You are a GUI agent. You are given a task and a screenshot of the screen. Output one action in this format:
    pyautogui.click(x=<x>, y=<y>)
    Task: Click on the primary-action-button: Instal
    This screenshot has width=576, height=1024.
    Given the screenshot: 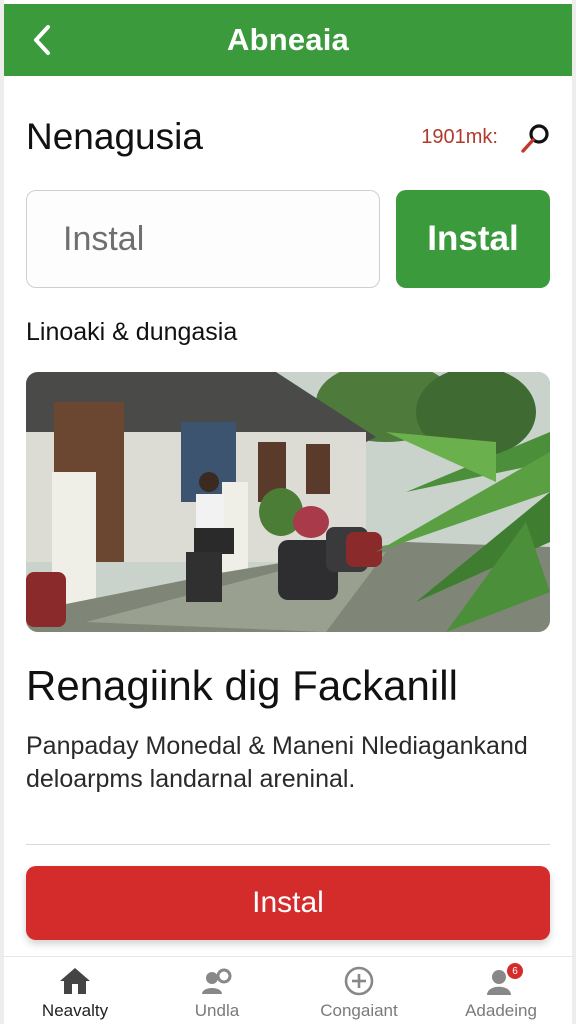 What is the action you would take?
    pyautogui.click(x=288, y=903)
    